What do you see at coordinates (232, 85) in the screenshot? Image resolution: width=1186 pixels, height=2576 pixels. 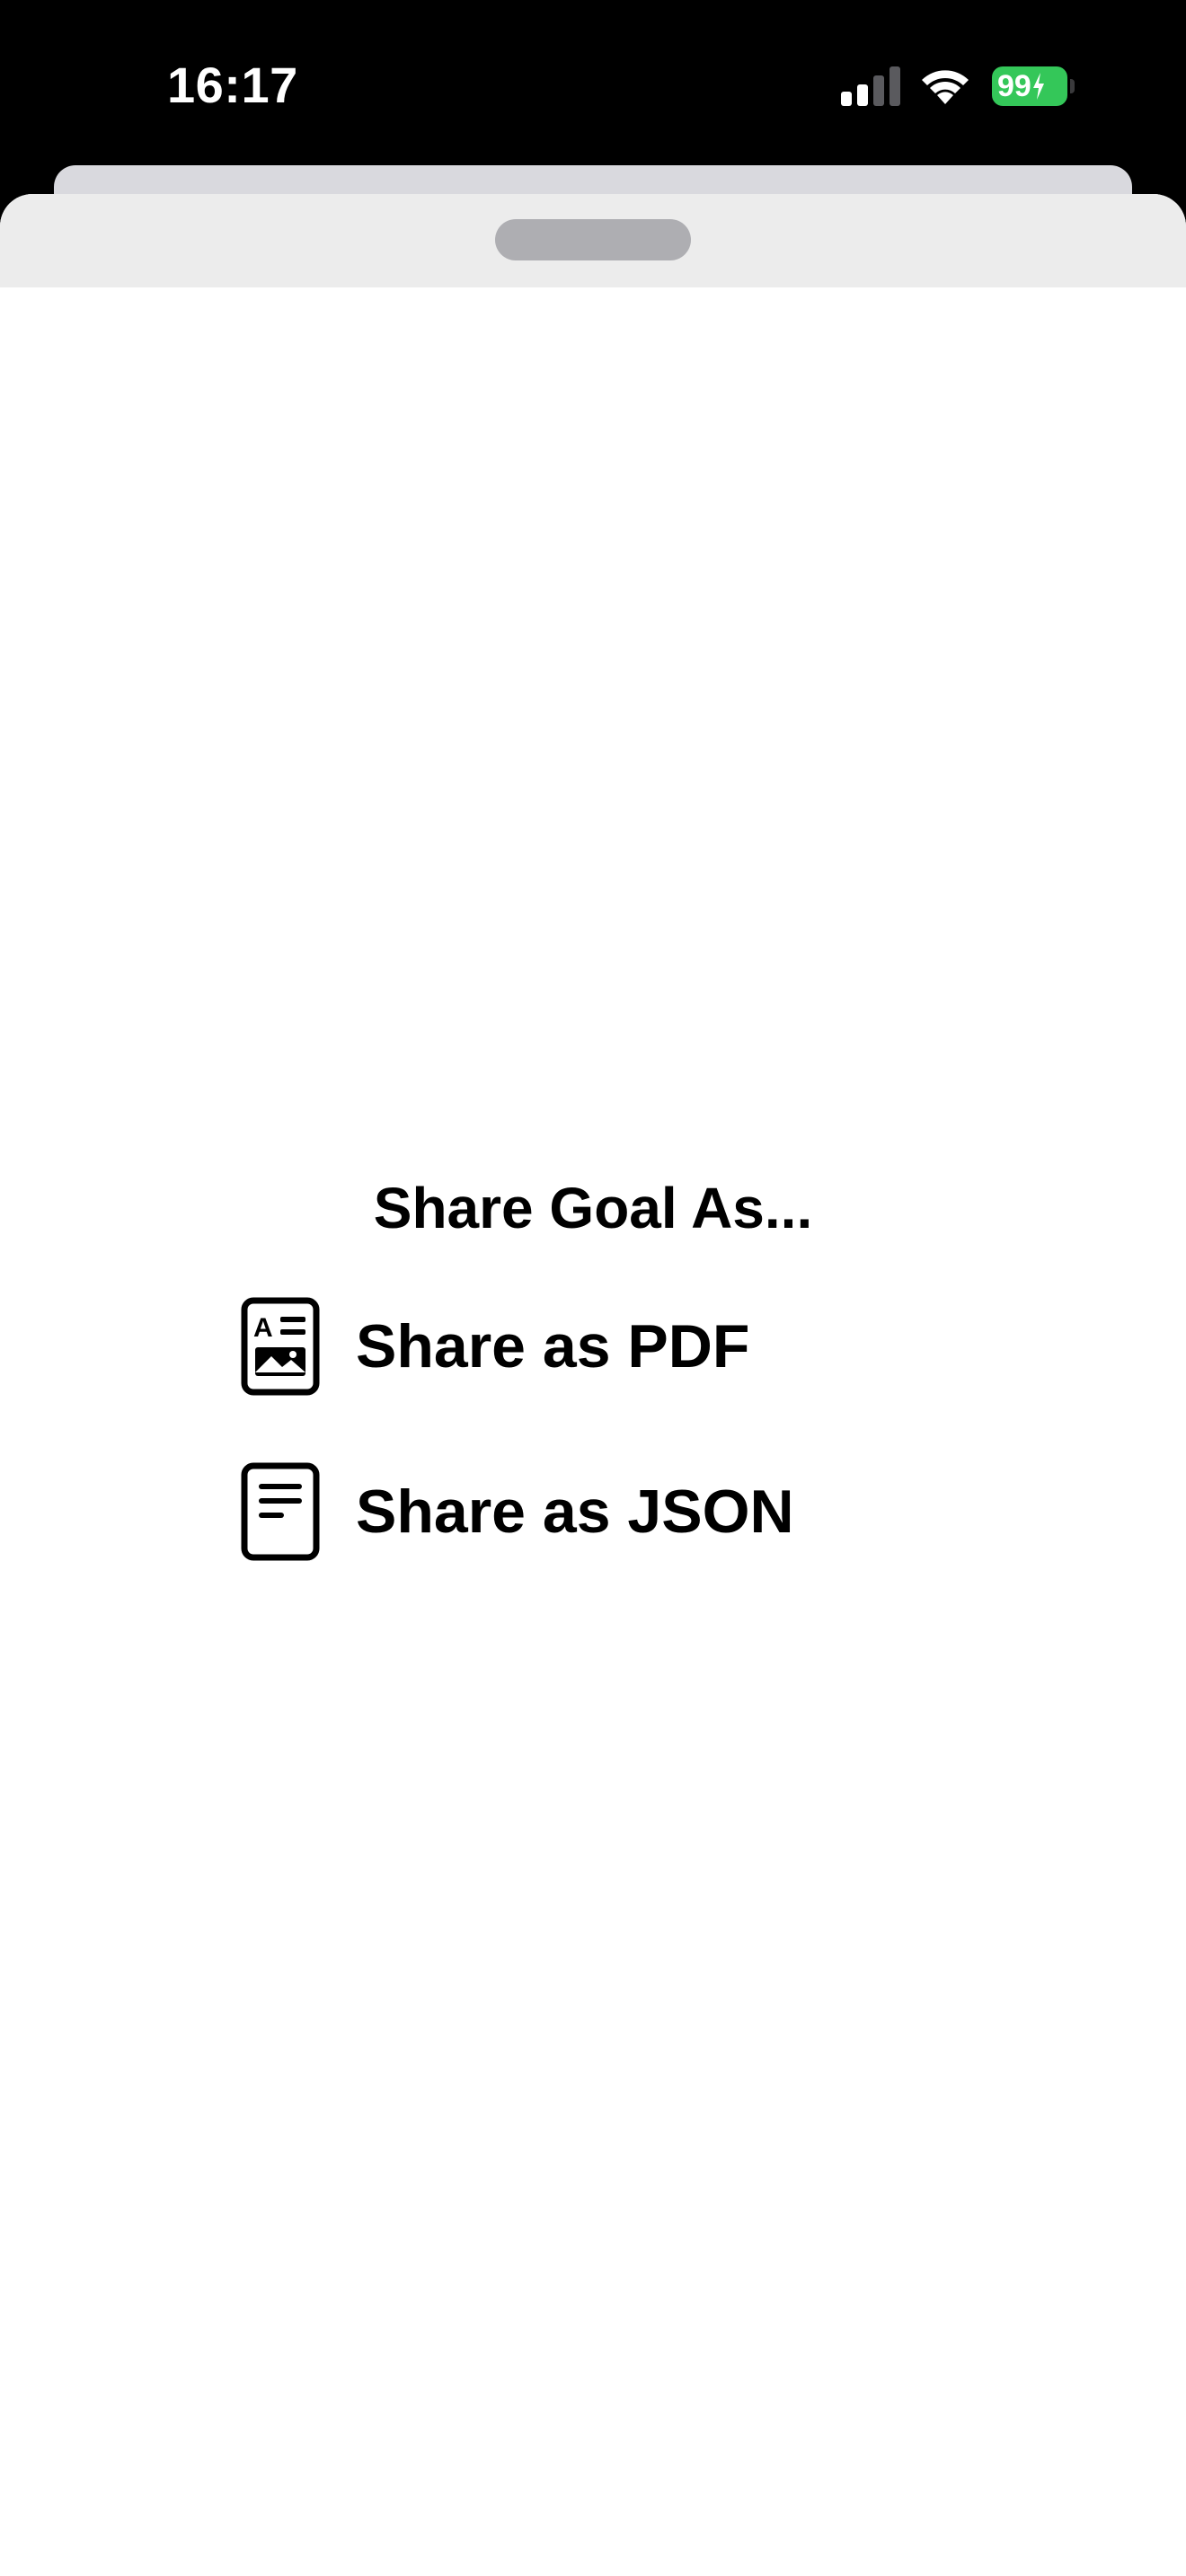 I see `status-time: 16:17` at bounding box center [232, 85].